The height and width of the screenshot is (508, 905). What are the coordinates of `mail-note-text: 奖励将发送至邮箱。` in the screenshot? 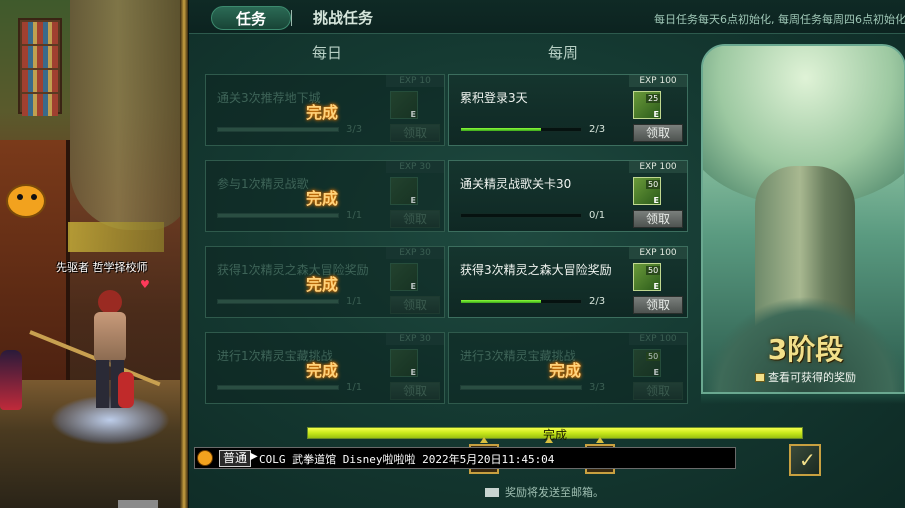 It's located at (554, 492).